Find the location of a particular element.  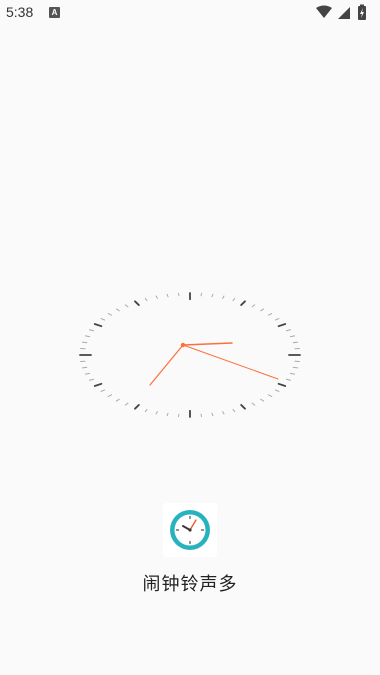

clock-hand-minute is located at coordinates (166, 365).